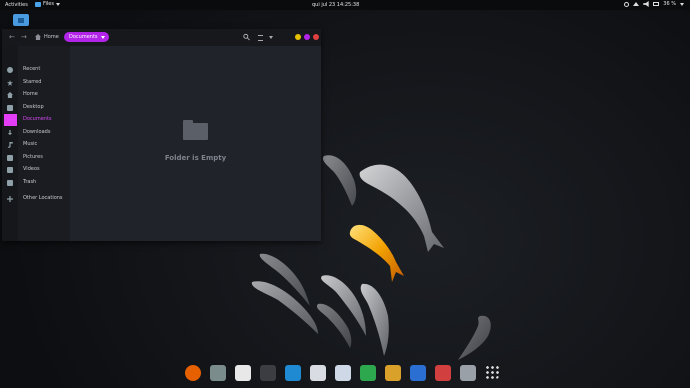  I want to click on sidebar-item-label: Pictures, so click(33, 157).